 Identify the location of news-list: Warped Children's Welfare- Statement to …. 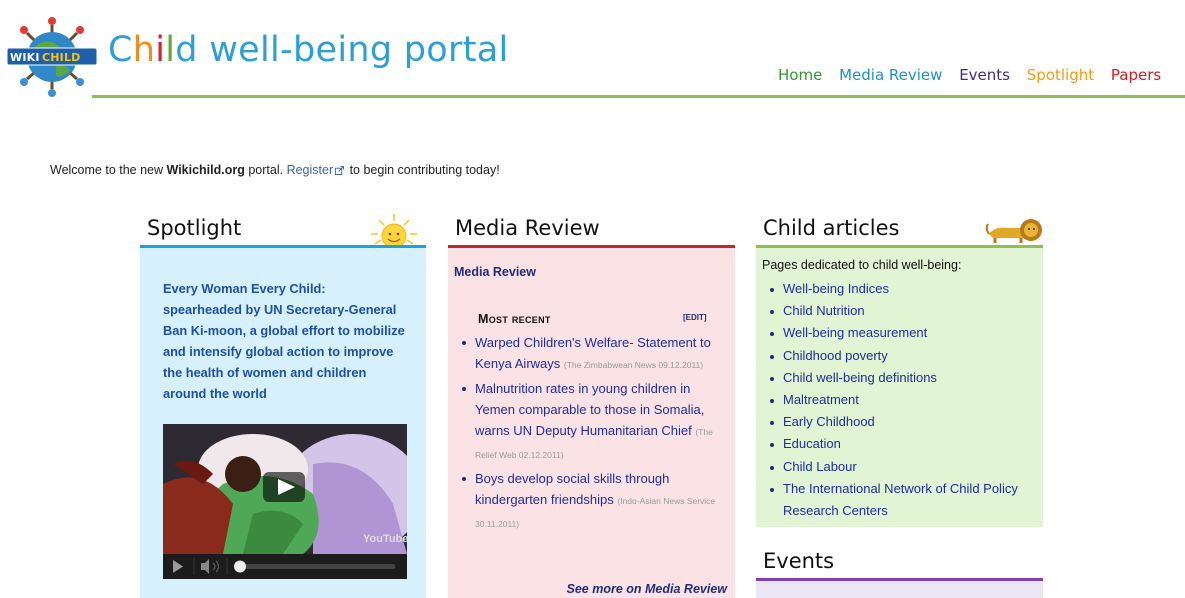
(593, 433).